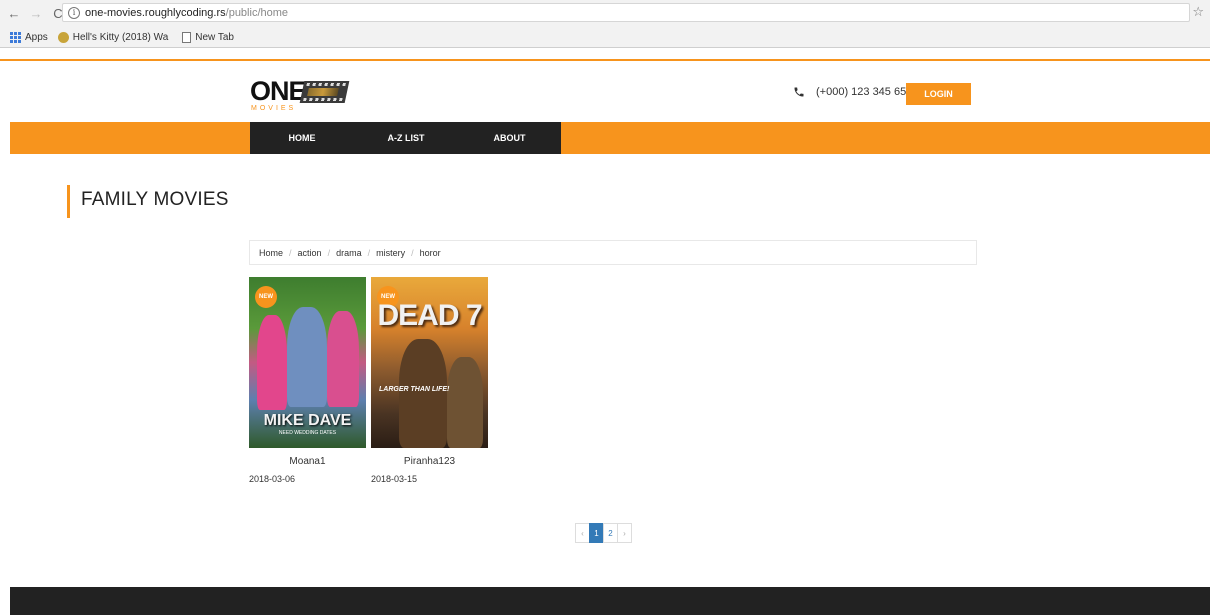  Describe the element at coordinates (582, 533) in the screenshot. I see `pagination-prev: ‹` at that location.